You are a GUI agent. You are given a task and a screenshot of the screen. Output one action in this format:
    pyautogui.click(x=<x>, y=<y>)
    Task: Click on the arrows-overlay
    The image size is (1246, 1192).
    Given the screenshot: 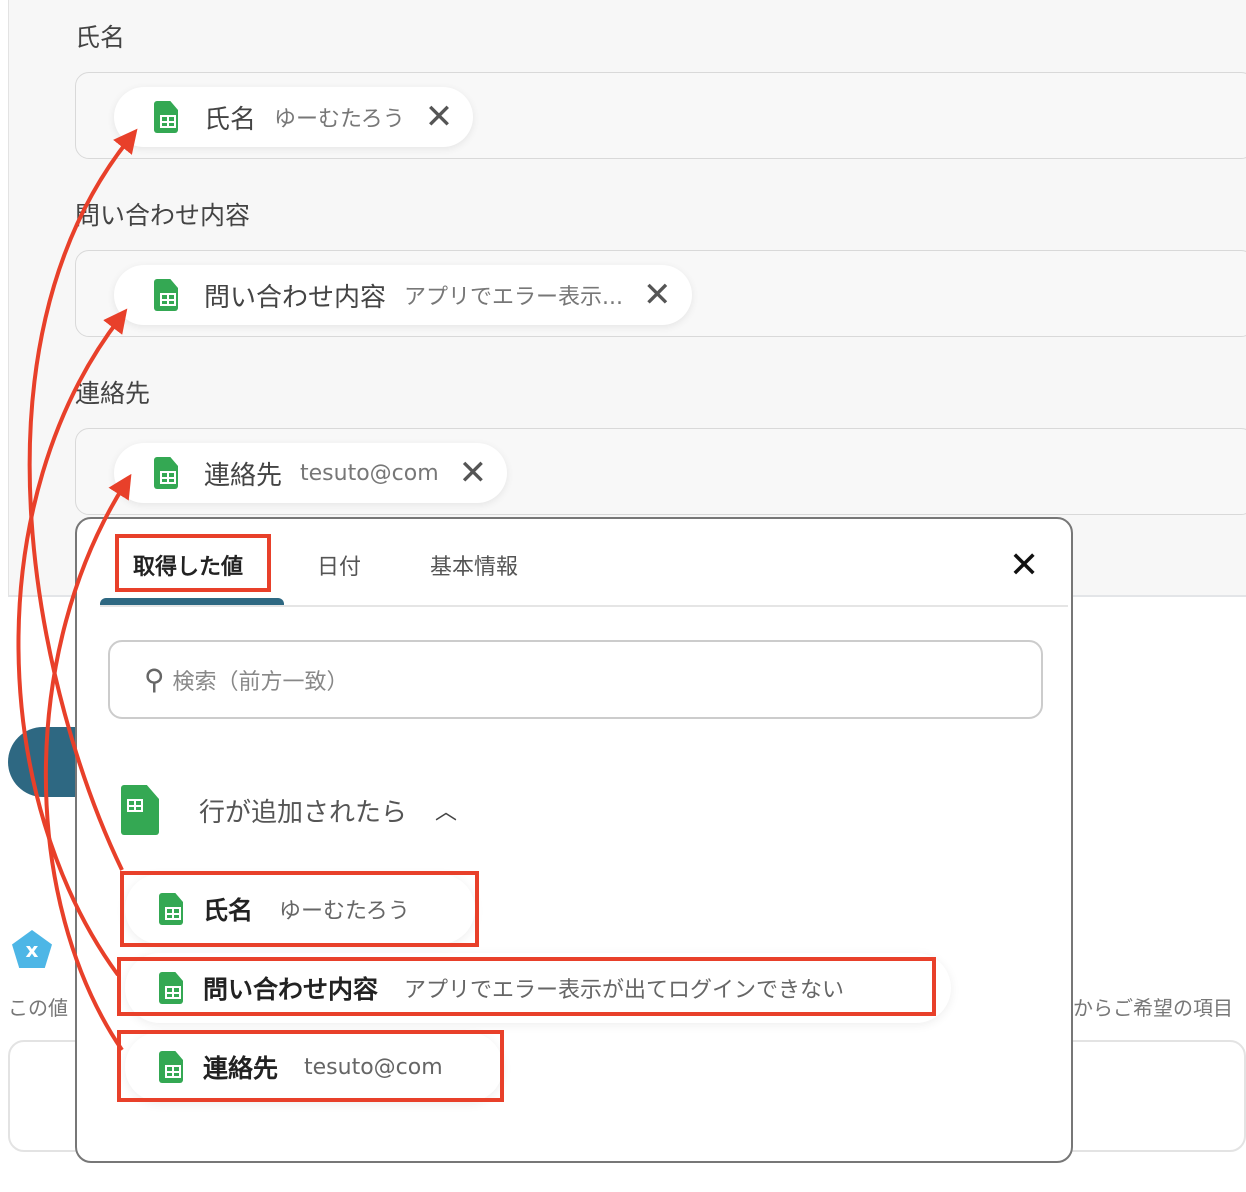 What is the action you would take?
    pyautogui.click(x=77, y=590)
    